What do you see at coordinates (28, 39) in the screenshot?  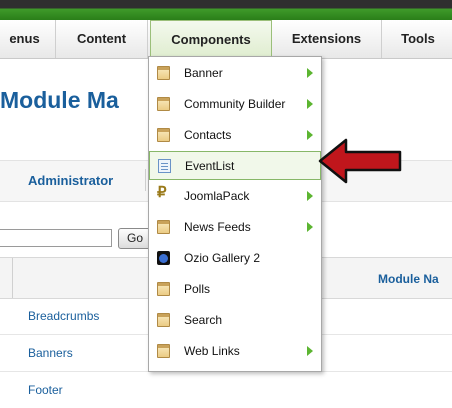 I see `menu-tab-menus: enus` at bounding box center [28, 39].